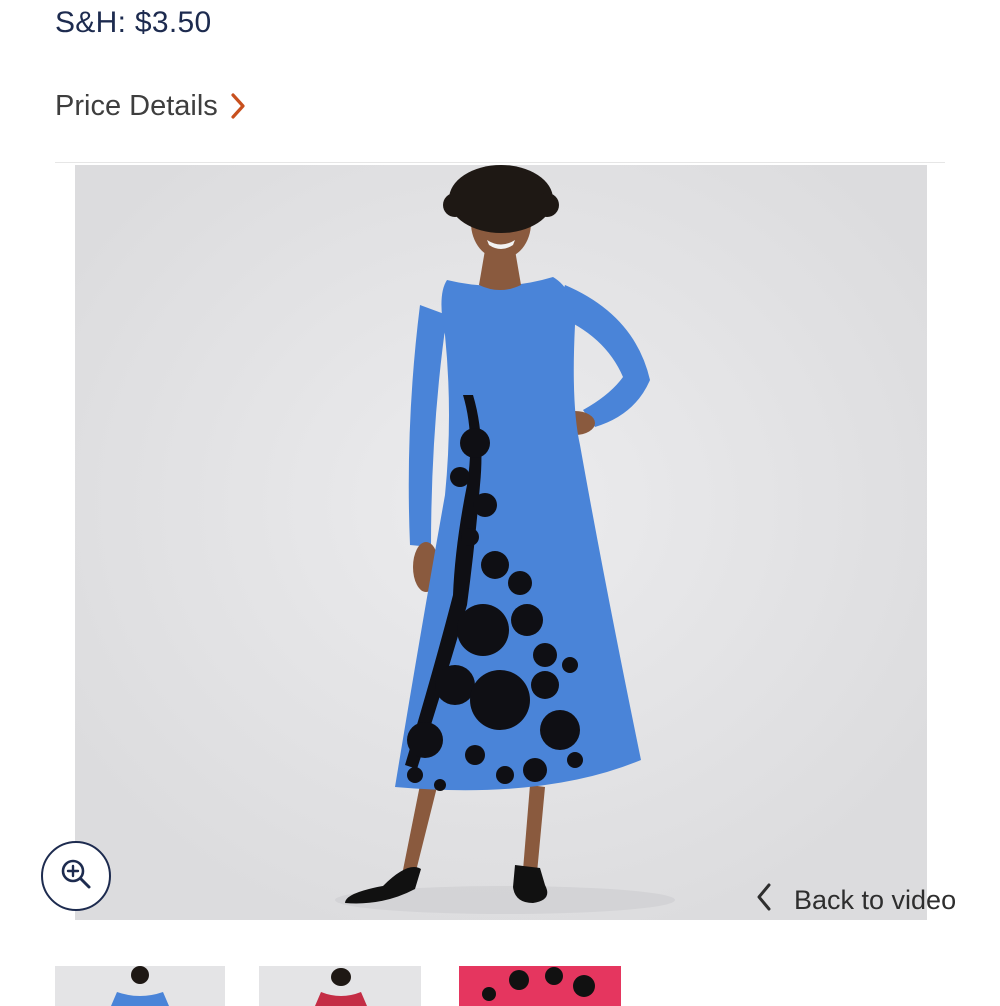 The height and width of the screenshot is (1006, 1000). I want to click on zoom-in-icon, so click(76, 876).